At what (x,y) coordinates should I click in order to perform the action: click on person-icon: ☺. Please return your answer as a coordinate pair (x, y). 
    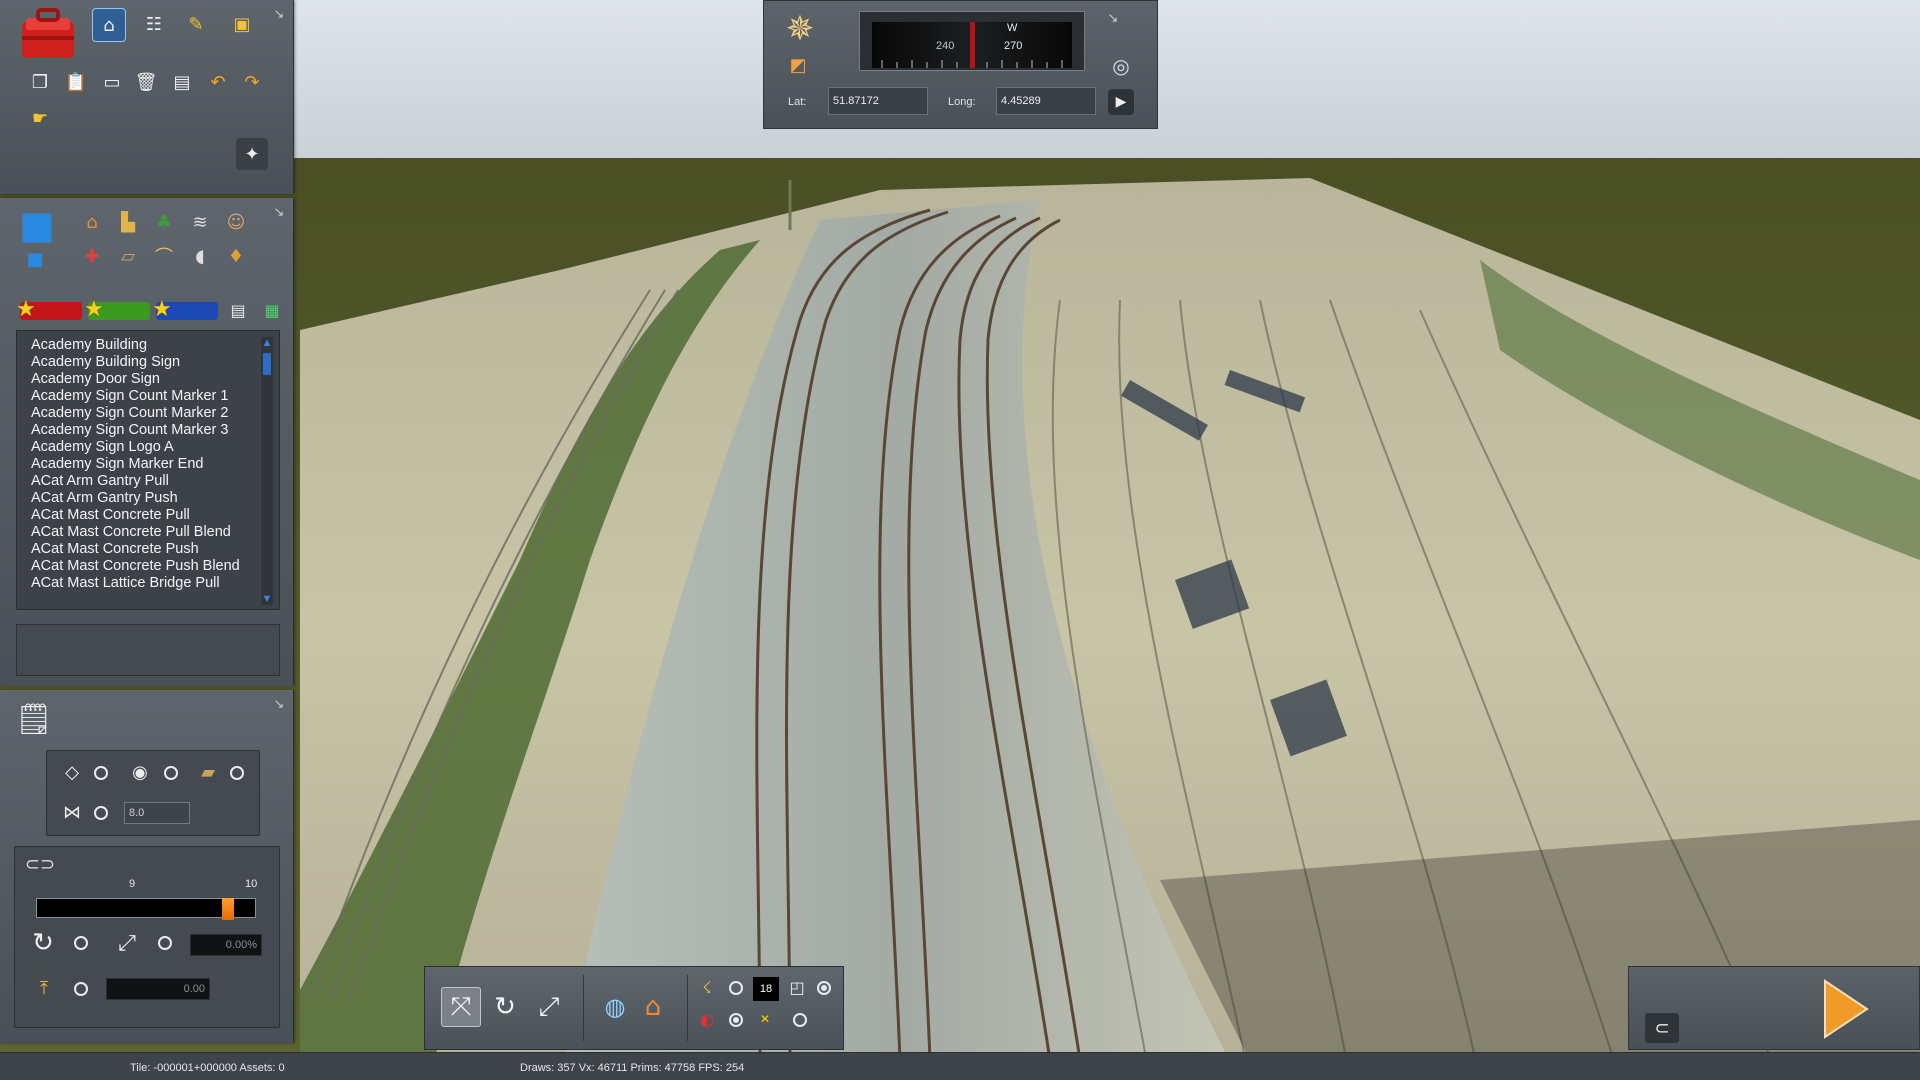
    Looking at the image, I should click on (236, 222).